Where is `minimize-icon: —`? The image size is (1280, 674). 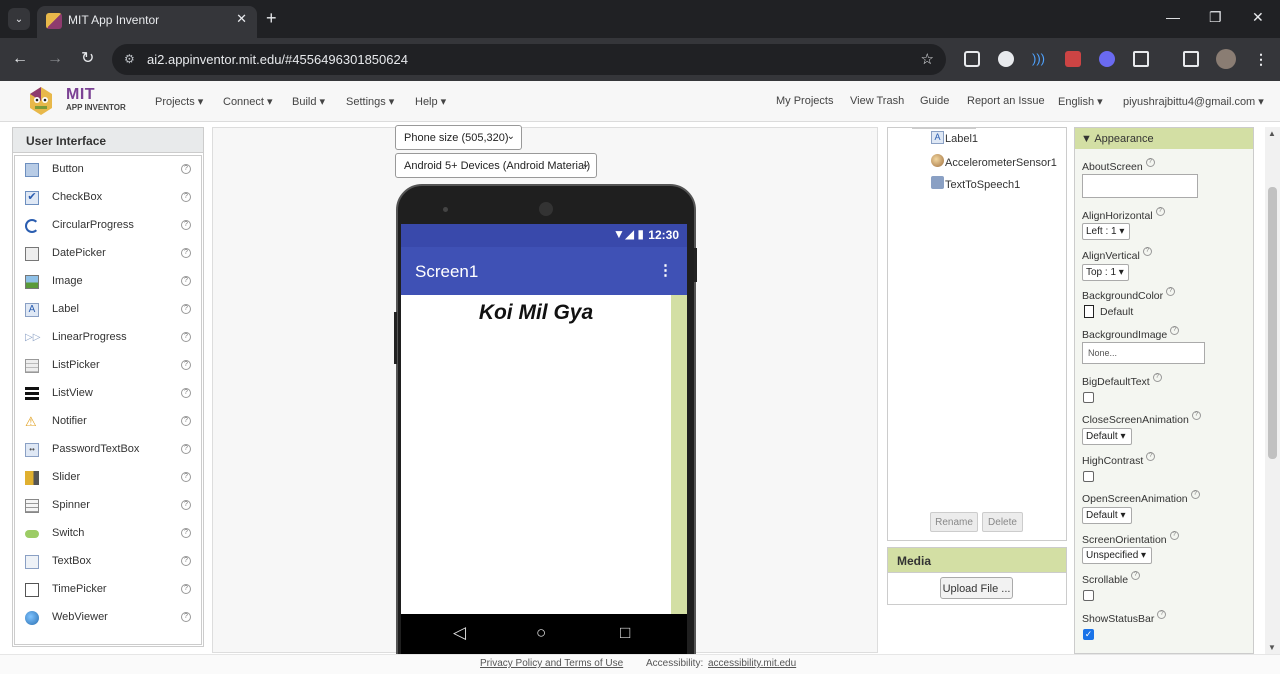 minimize-icon: — is located at coordinates (1173, 17).